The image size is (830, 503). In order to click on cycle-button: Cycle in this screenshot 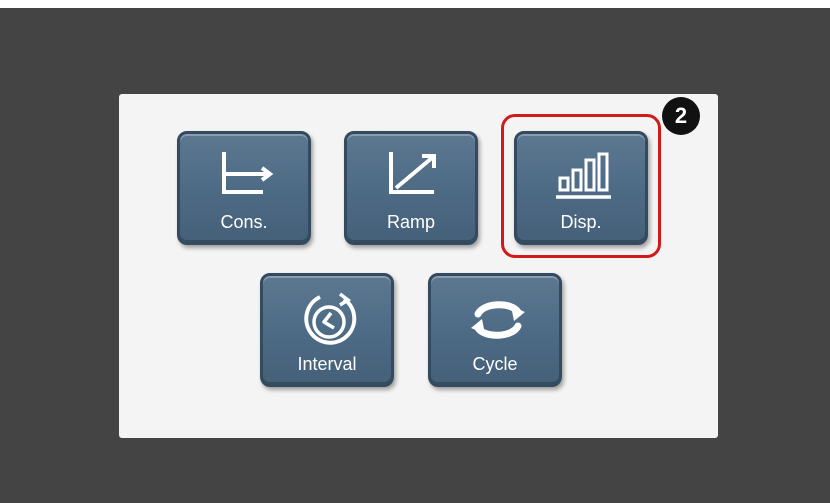, I will do `click(495, 330)`.